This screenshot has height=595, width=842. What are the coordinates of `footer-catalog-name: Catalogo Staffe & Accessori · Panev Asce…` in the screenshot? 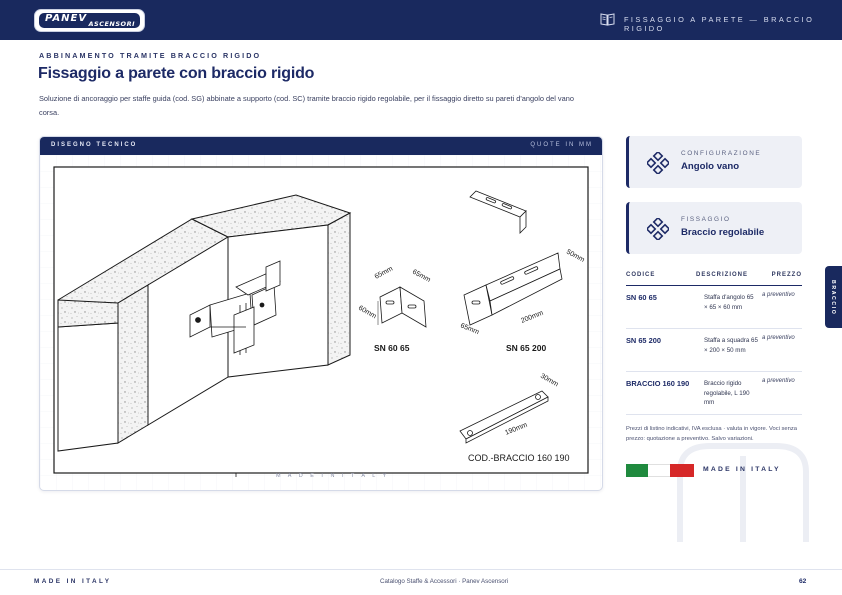 It's located at (444, 581).